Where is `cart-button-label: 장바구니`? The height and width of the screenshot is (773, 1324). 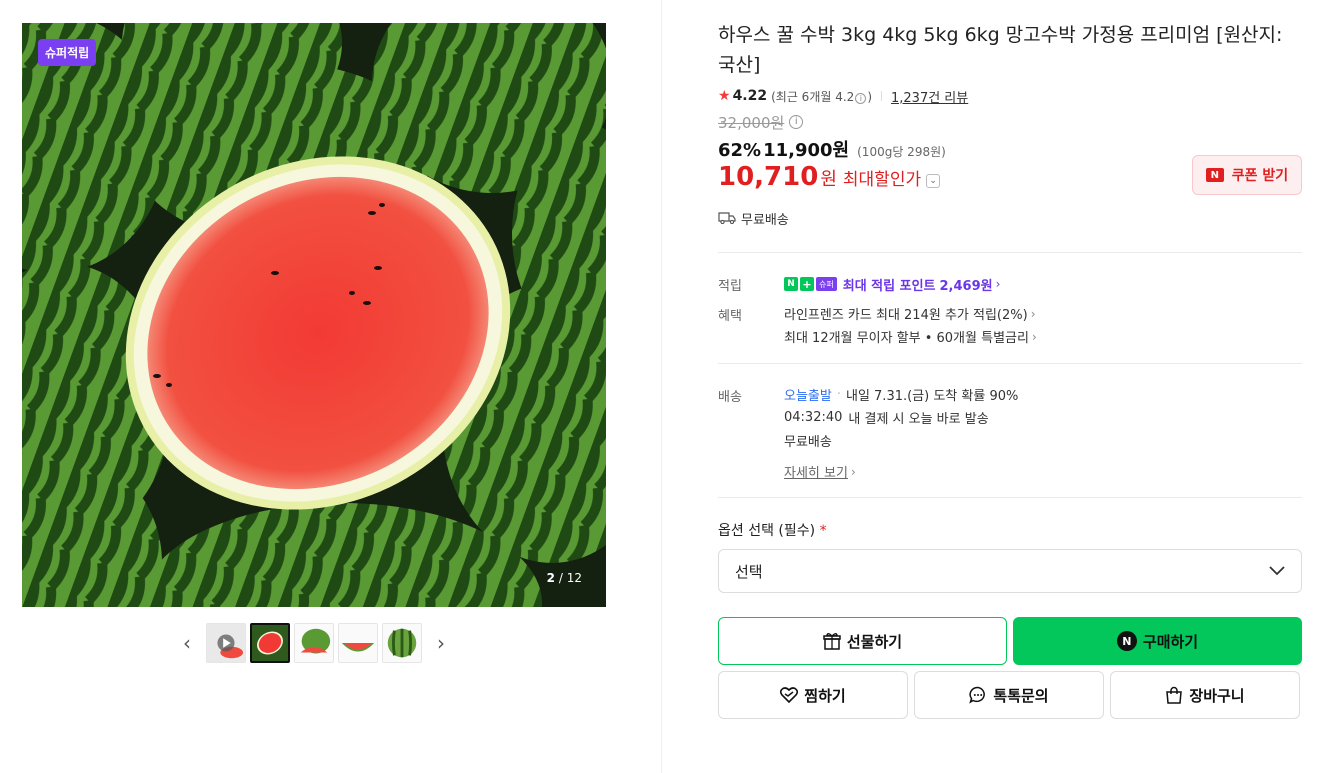
cart-button-label: 장바구니 is located at coordinates (1217, 695).